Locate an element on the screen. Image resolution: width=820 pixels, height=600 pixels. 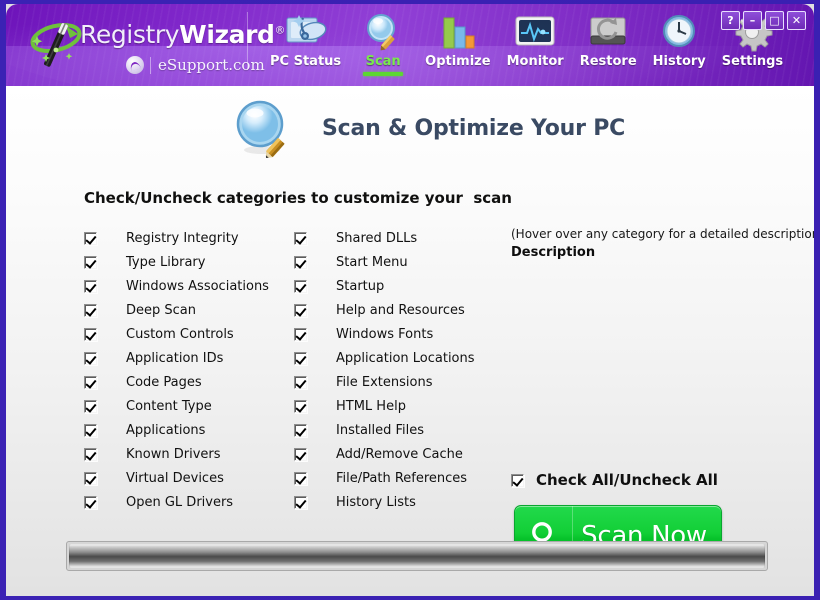
category-row: Type Library is located at coordinates (189, 262).